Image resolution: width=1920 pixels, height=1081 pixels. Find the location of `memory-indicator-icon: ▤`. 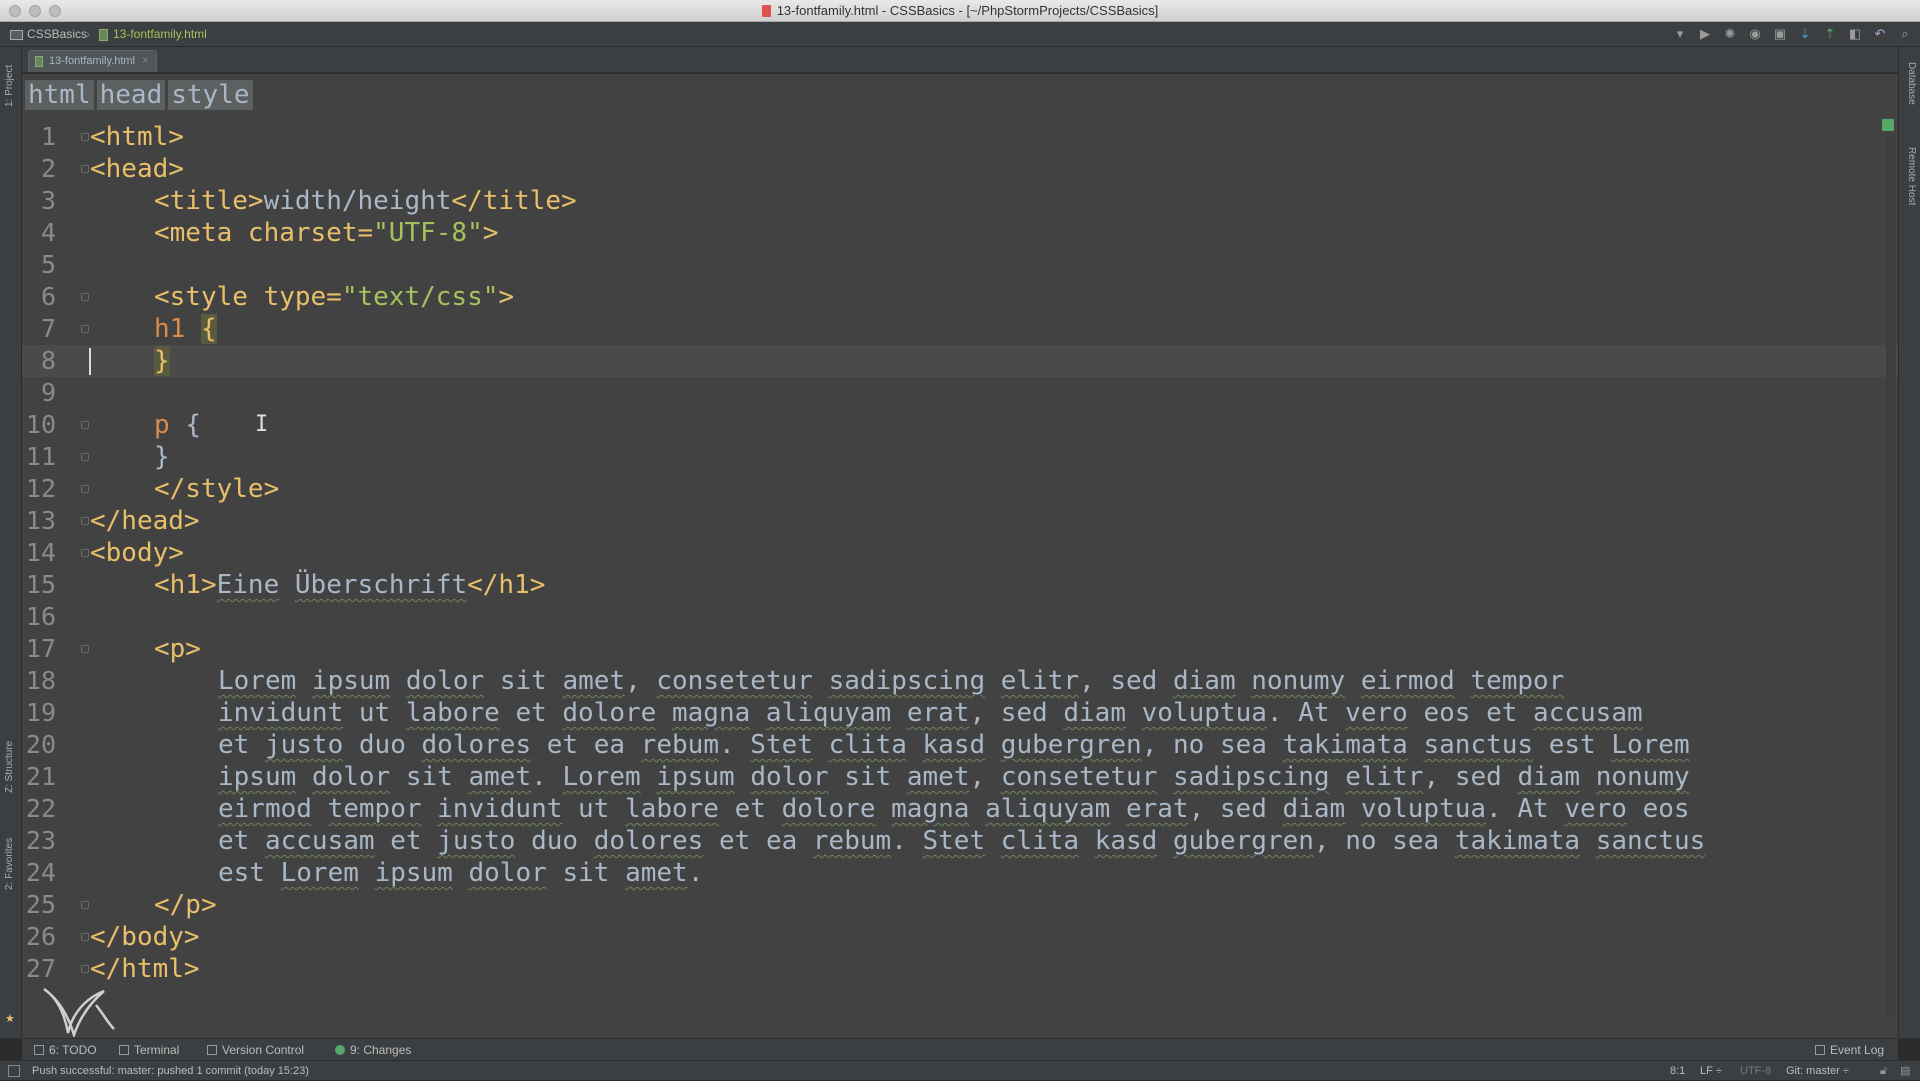

memory-indicator-icon: ▤ is located at coordinates (1905, 1071).